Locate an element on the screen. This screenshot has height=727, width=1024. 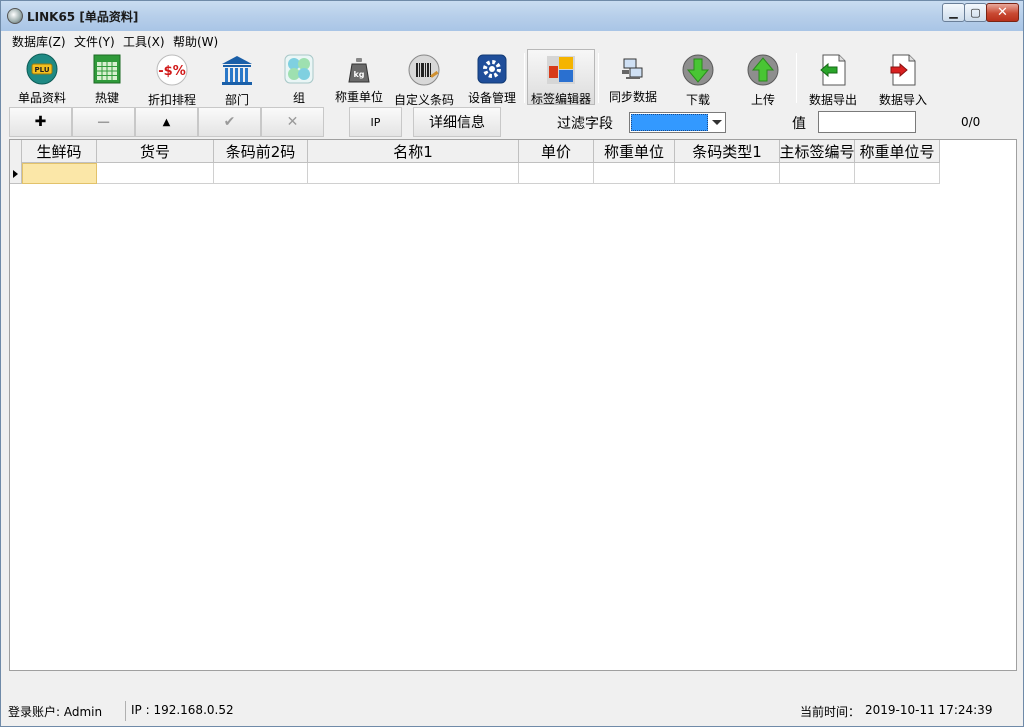
menu-file: 文件(Y) is located at coordinates (94, 41).